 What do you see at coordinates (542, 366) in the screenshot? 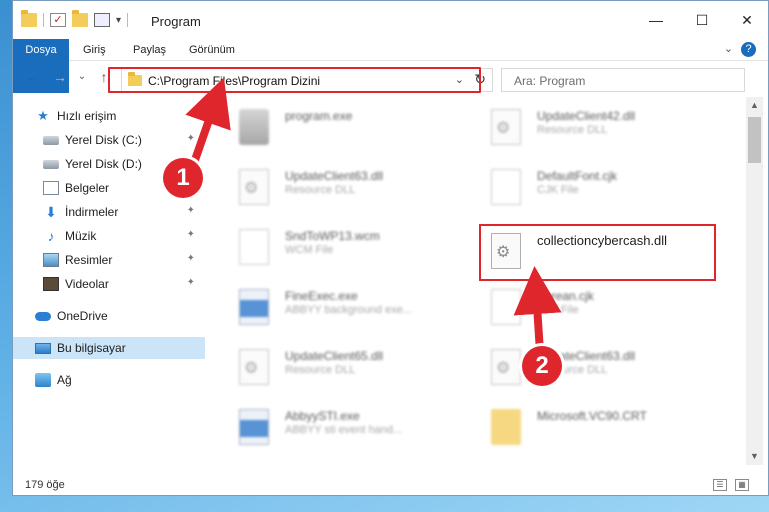
I see `step-badge-2: 2` at bounding box center [542, 366].